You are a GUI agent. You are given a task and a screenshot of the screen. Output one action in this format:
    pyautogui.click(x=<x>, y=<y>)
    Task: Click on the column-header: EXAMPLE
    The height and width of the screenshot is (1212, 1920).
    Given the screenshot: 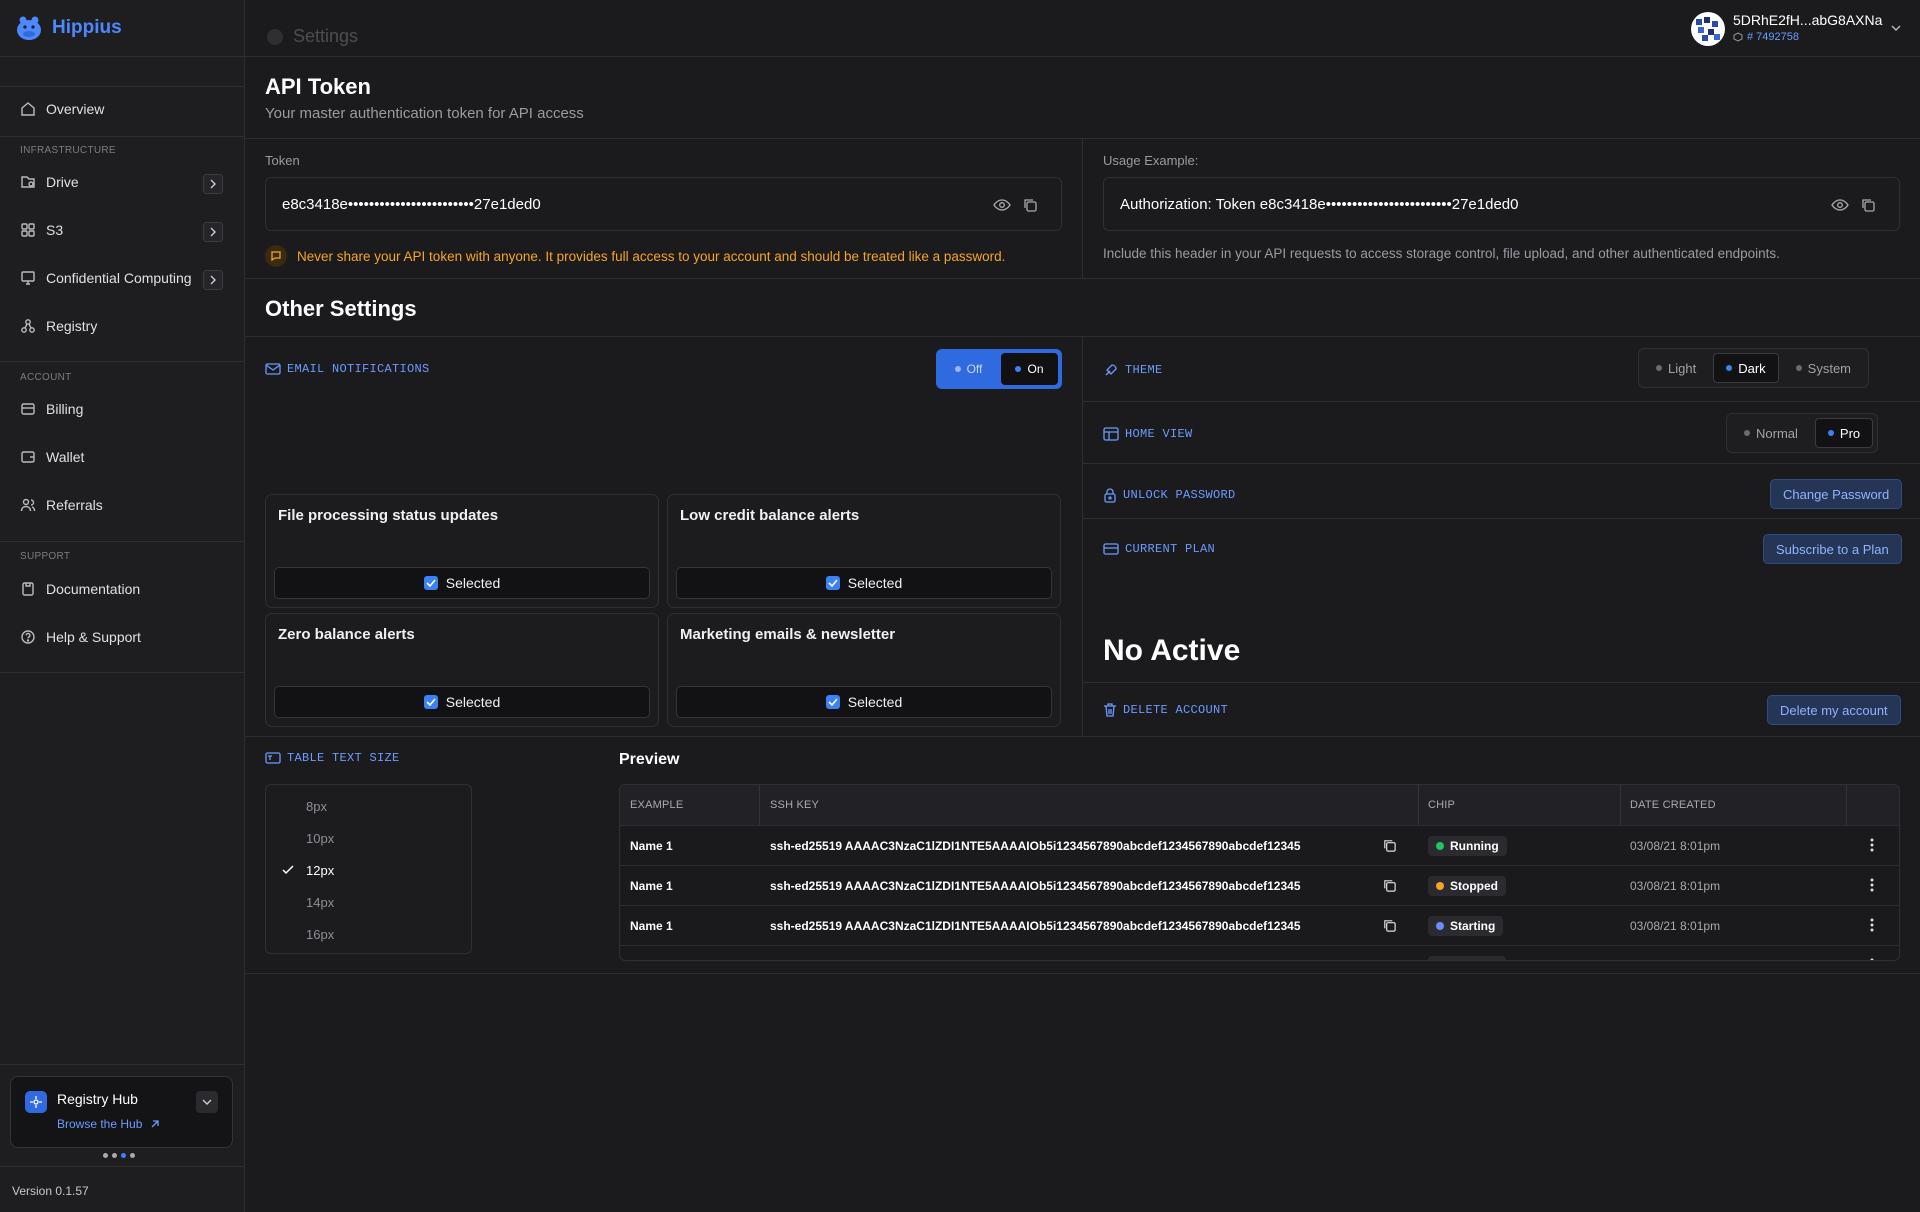 What is the action you would take?
    pyautogui.click(x=656, y=805)
    